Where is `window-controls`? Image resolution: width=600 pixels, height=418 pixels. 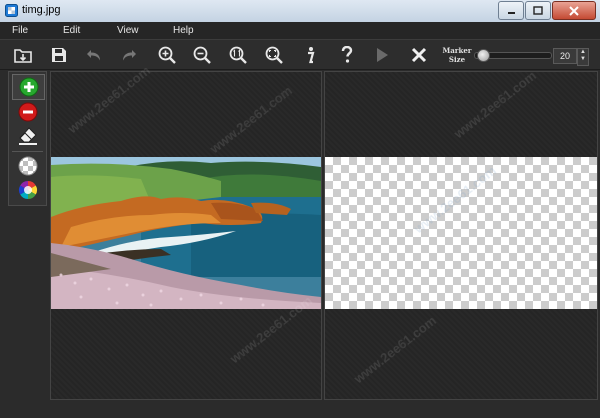
window-controls is located at coordinates (546, 10).